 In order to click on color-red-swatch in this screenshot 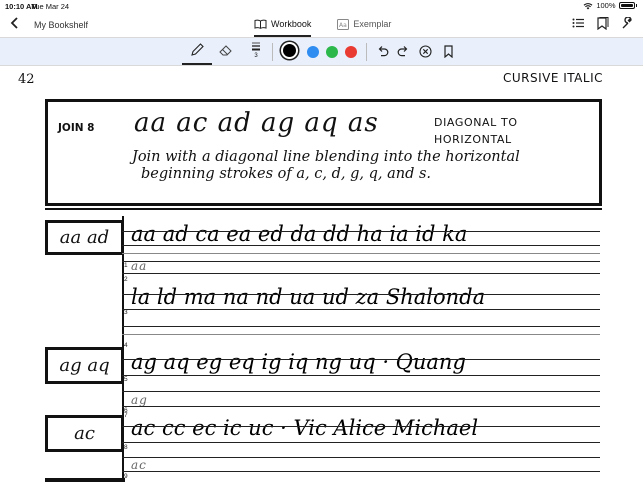, I will do `click(351, 52)`.